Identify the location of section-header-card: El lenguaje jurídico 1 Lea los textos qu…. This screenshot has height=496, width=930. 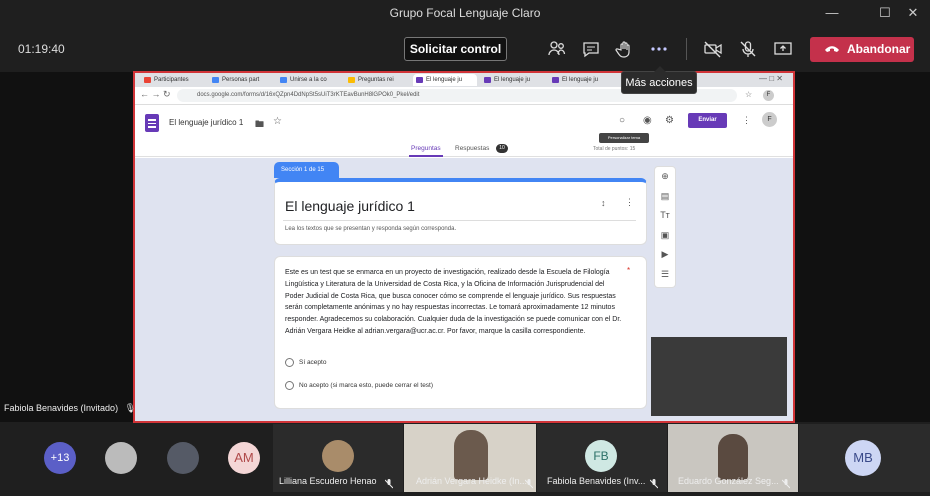
(460, 211).